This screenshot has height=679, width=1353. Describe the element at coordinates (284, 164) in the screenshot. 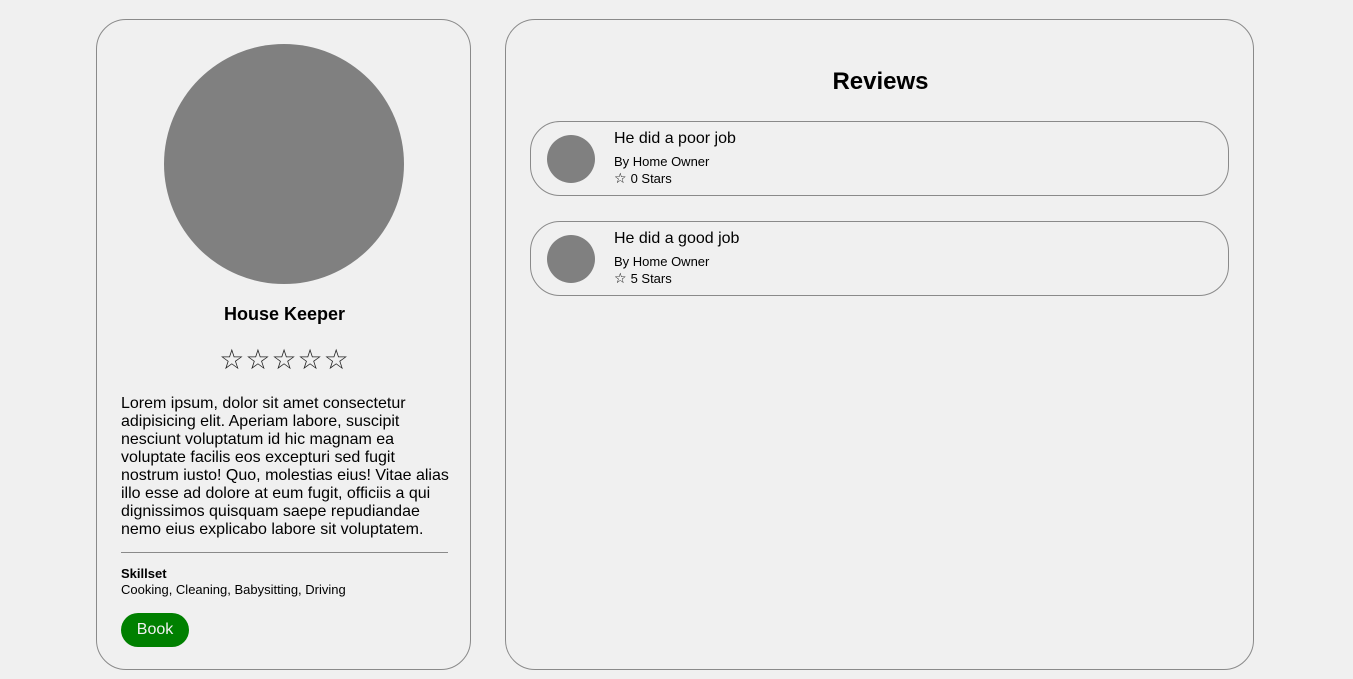

I see `profile-avatar` at that location.